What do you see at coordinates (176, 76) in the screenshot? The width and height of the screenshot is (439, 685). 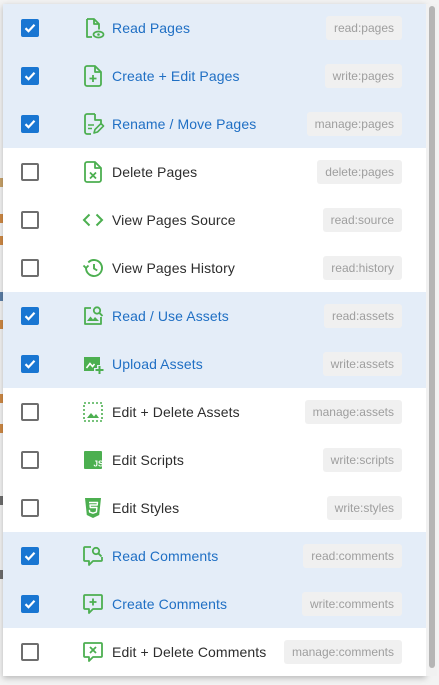 I see `permission-label: Create + Edit Pages` at bounding box center [176, 76].